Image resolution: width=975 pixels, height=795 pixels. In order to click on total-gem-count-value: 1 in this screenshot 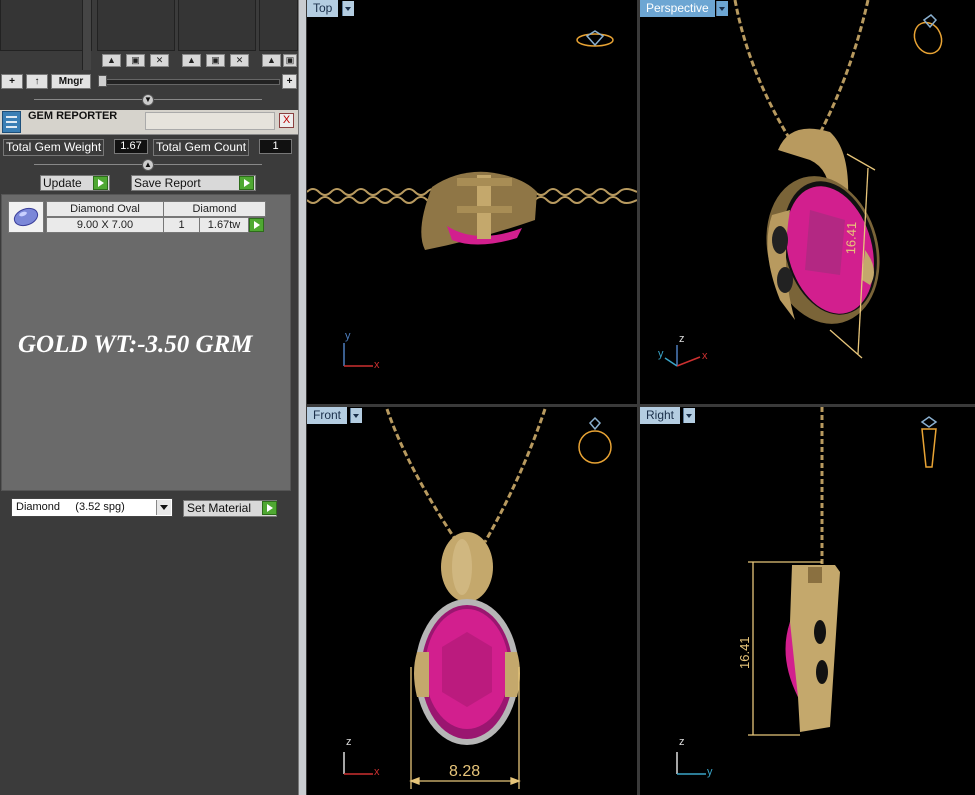, I will do `click(275, 146)`.